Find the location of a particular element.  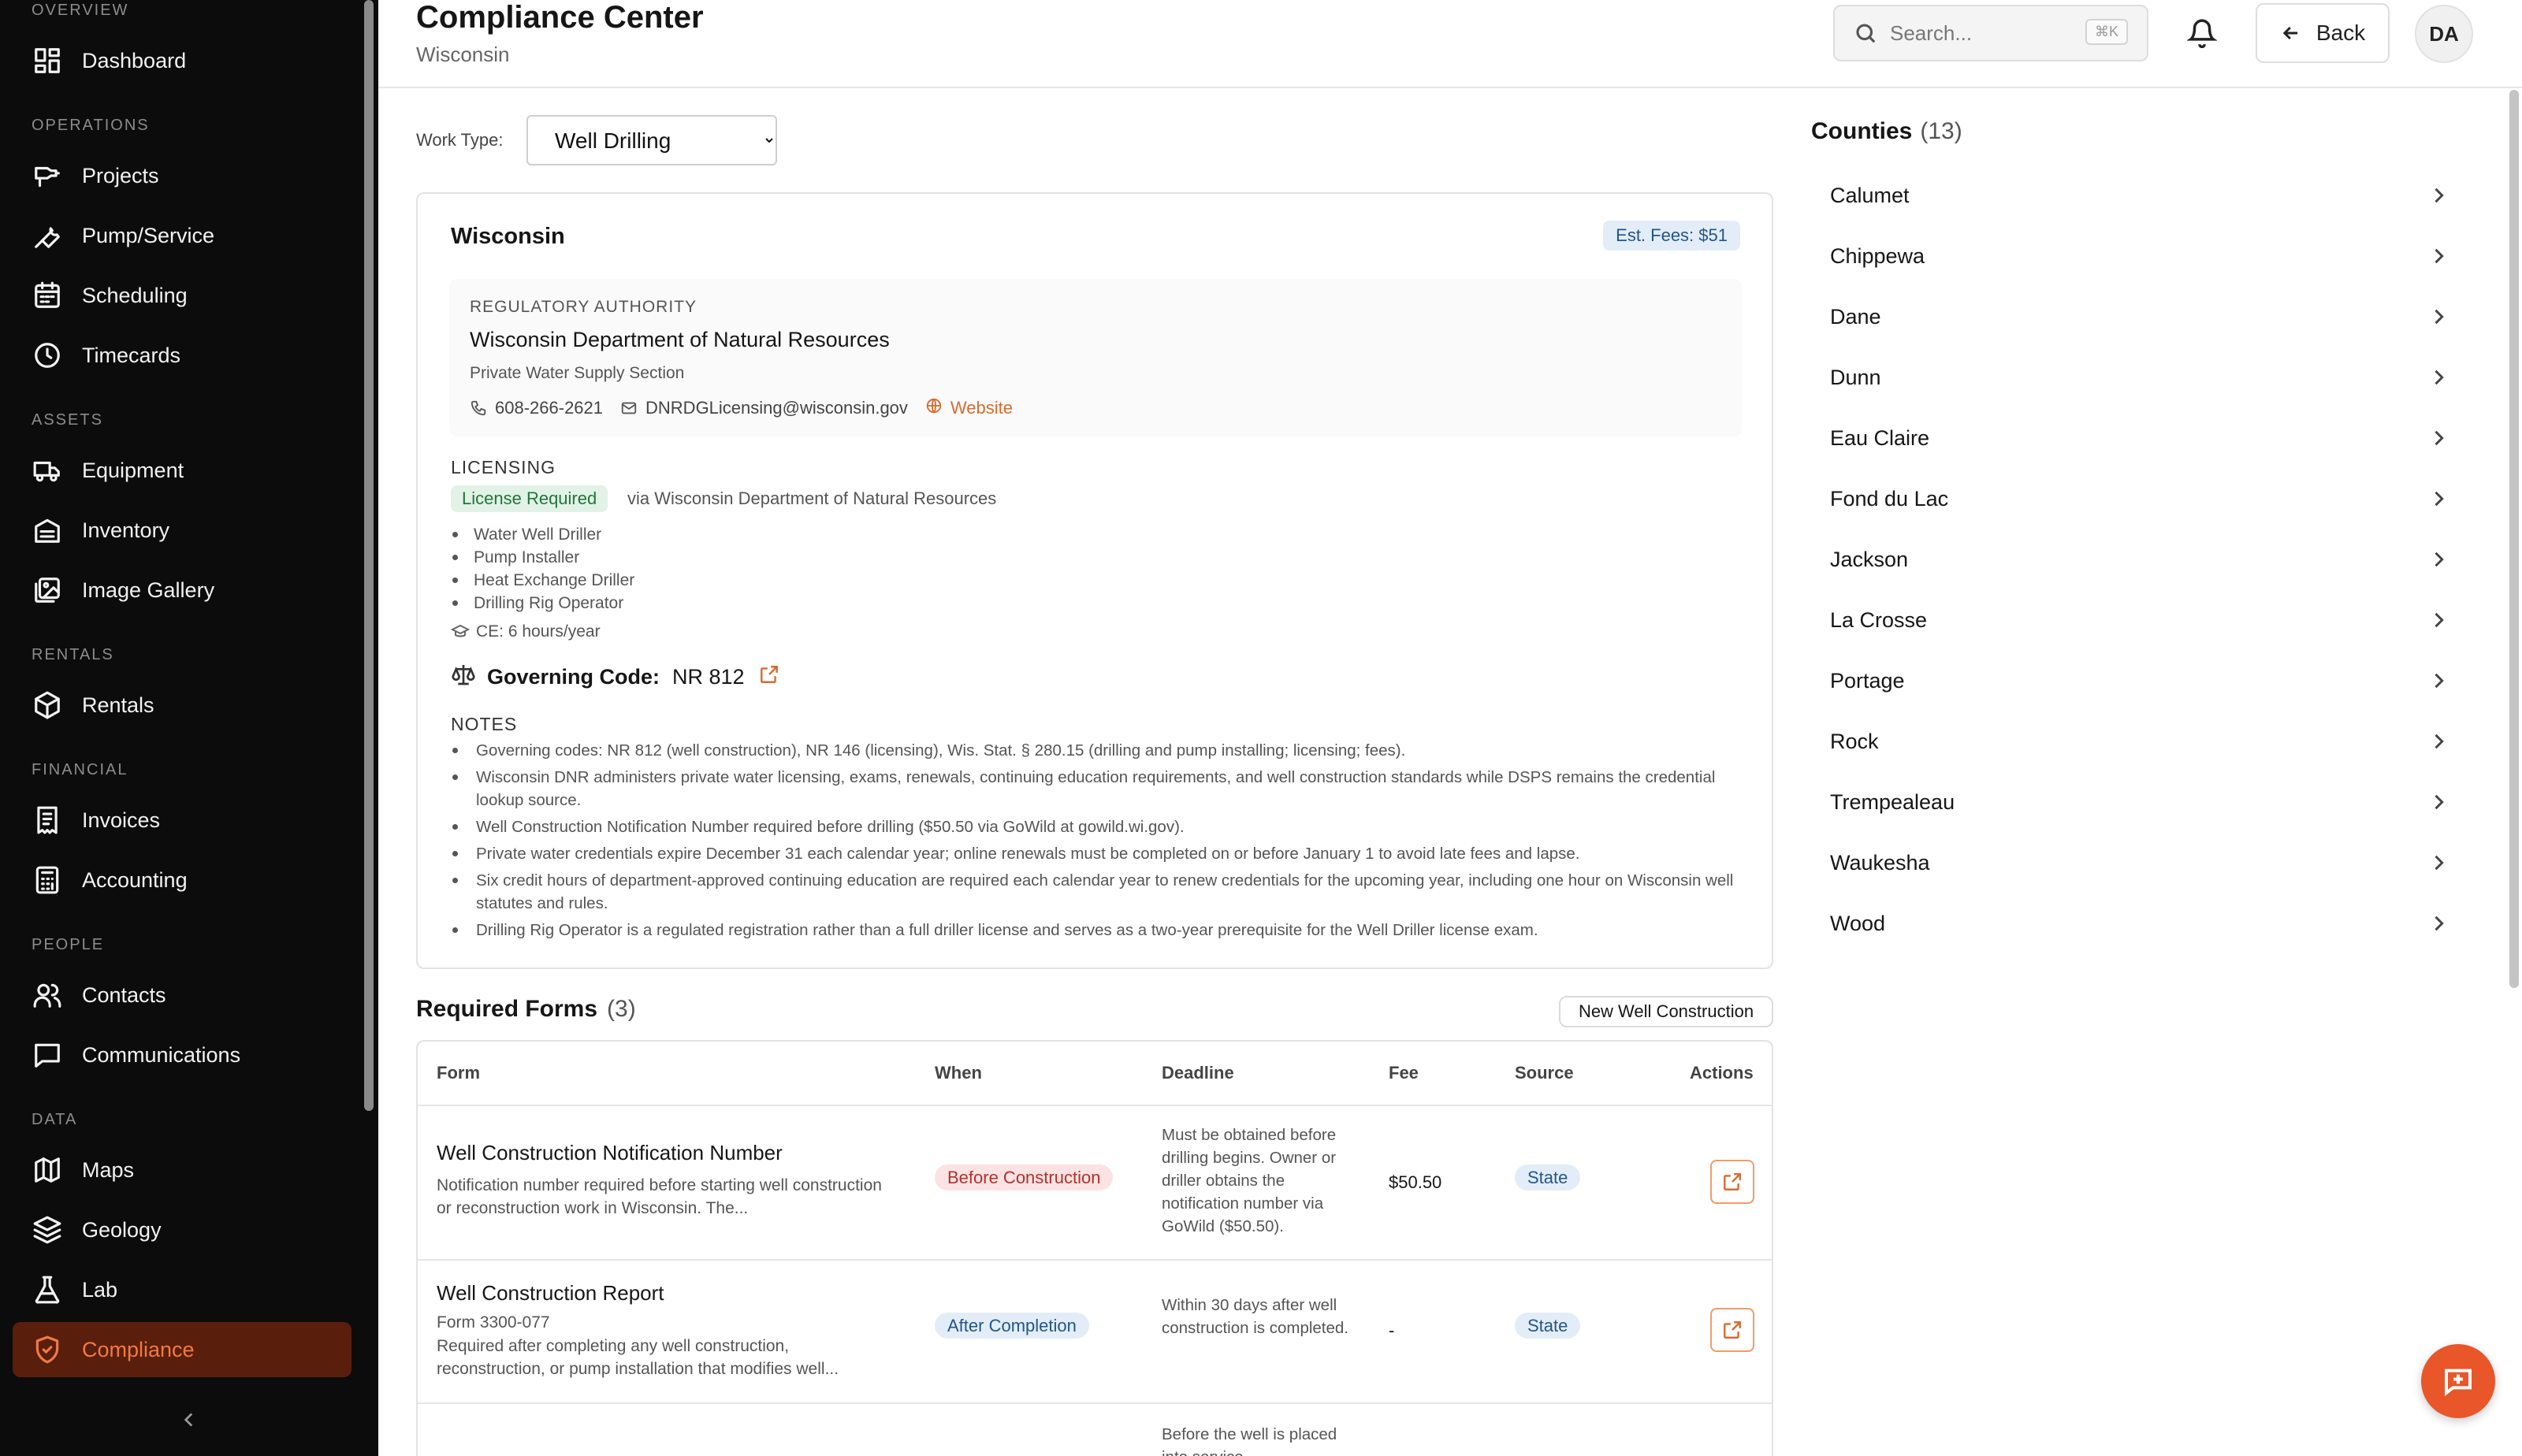

county-item-jackson: Jackson is located at coordinates (2134, 559).